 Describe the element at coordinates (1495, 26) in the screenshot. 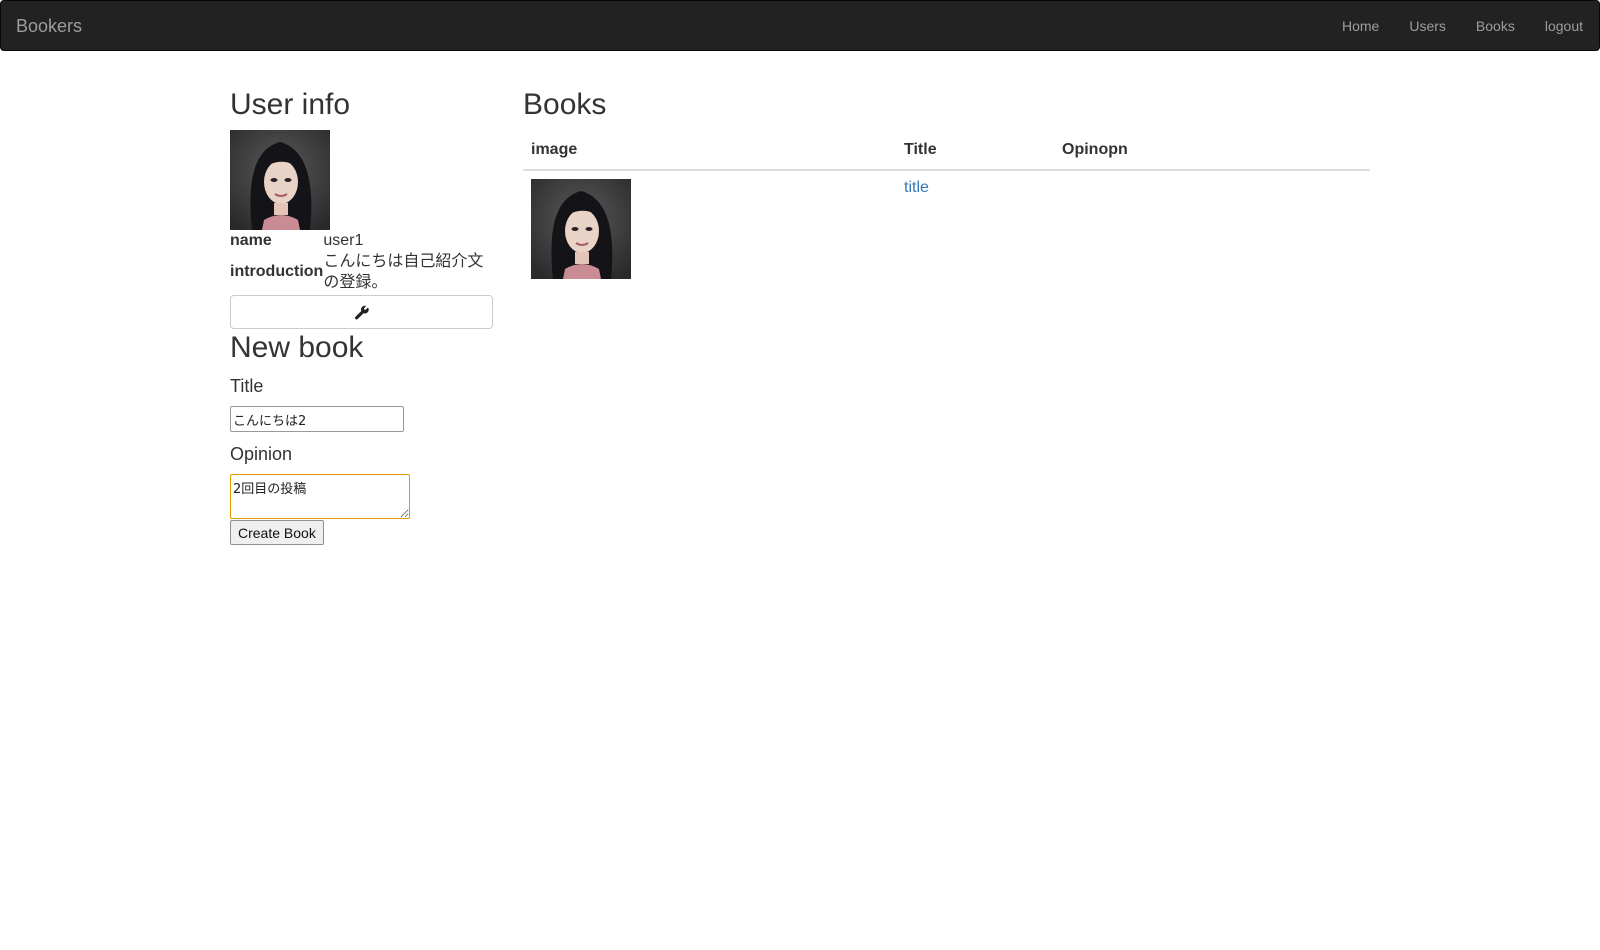

I see `nav-link-books: Books` at that location.